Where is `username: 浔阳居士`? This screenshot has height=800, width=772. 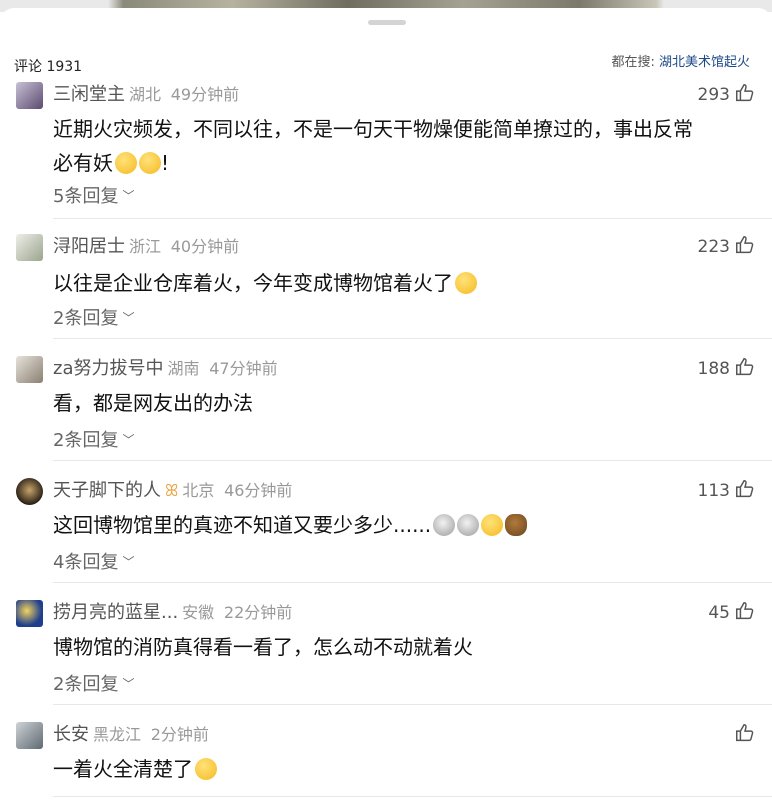 username: 浔阳居士 is located at coordinates (89, 246).